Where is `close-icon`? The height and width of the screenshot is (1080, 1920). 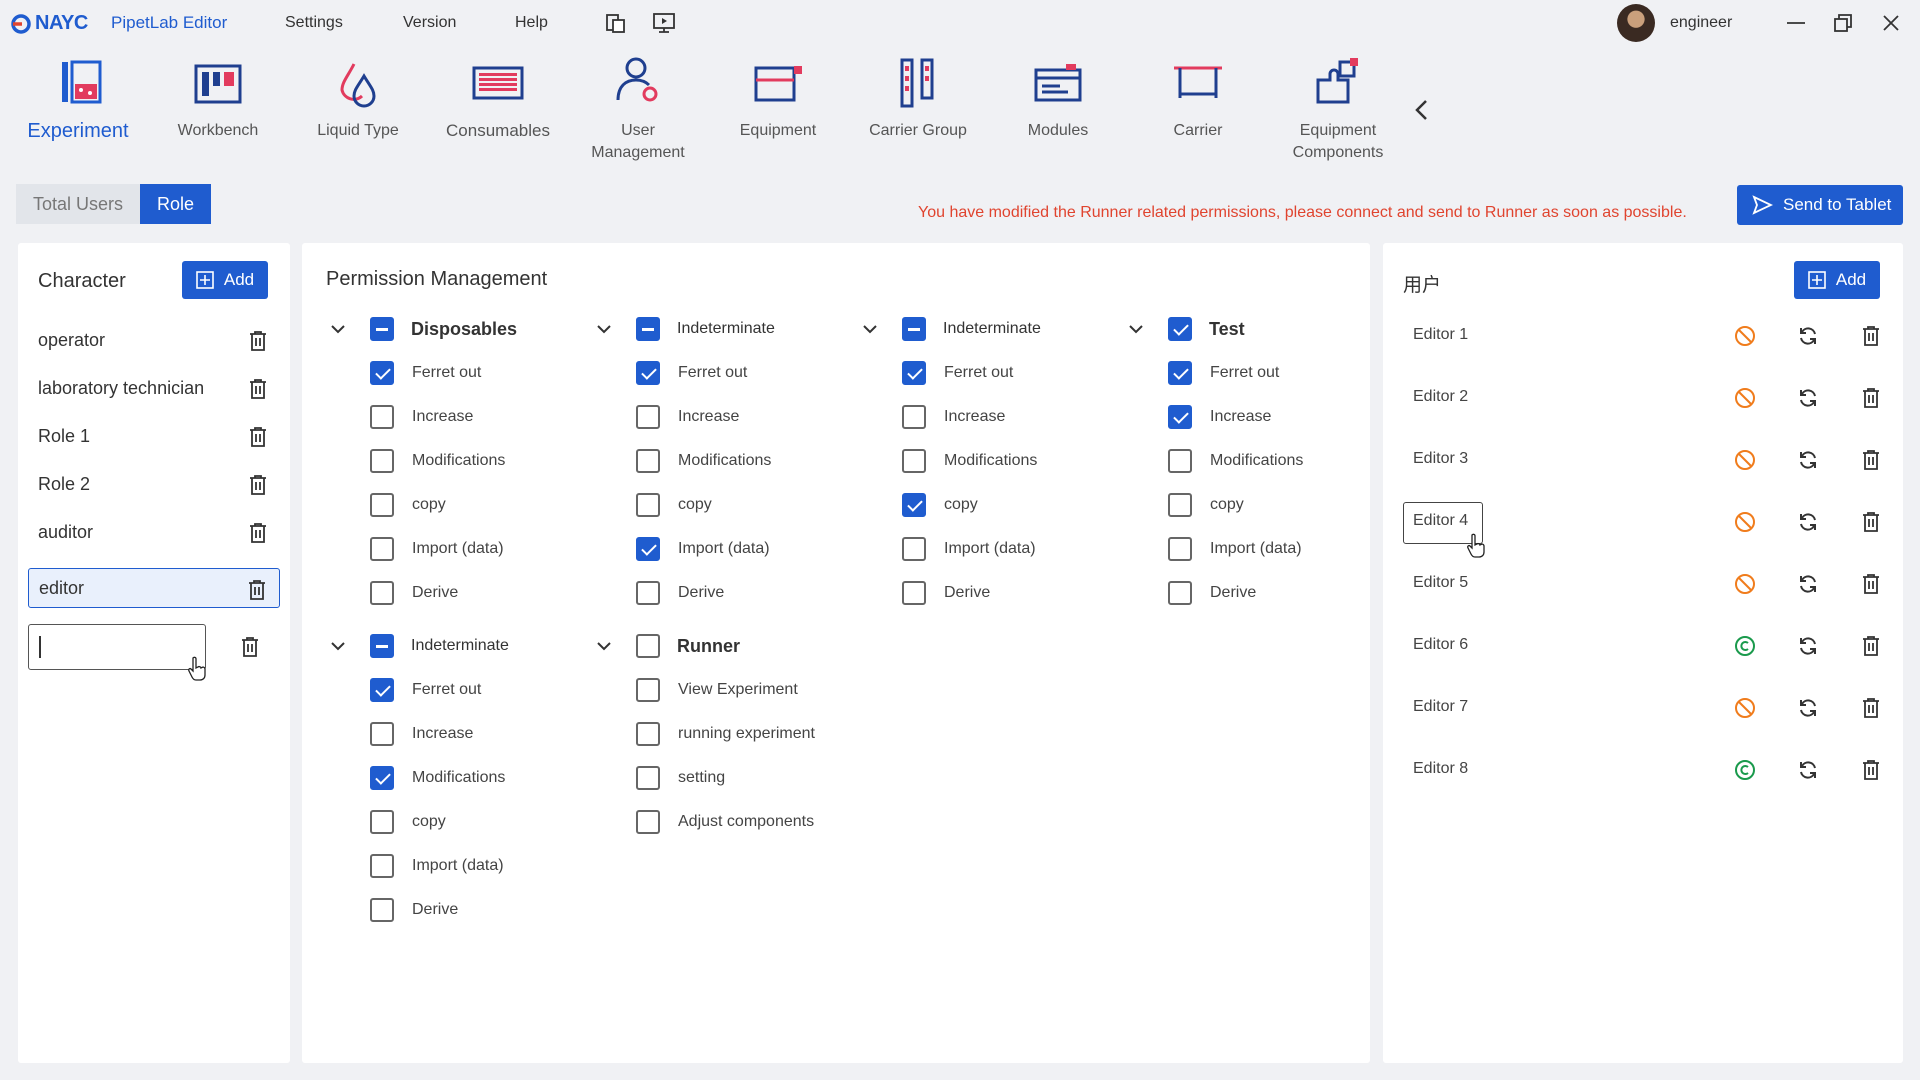
close-icon is located at coordinates (1891, 23).